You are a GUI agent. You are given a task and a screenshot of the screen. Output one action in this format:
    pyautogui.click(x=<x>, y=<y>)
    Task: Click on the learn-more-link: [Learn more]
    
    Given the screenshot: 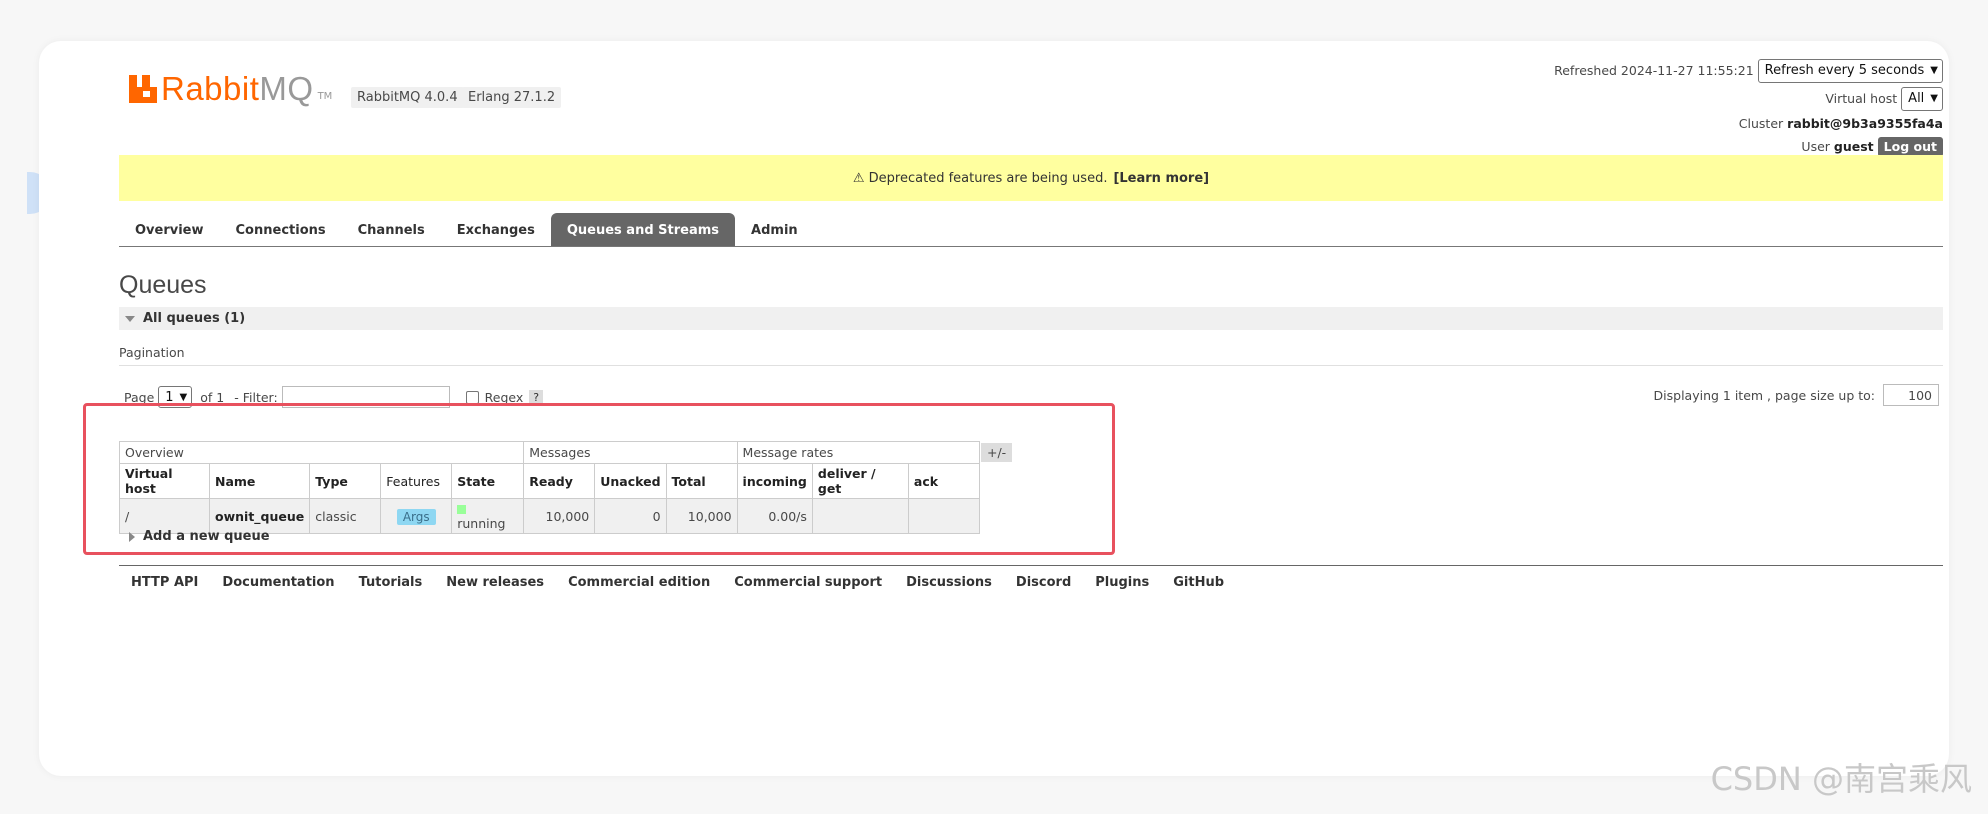 What is the action you would take?
    pyautogui.click(x=1161, y=178)
    